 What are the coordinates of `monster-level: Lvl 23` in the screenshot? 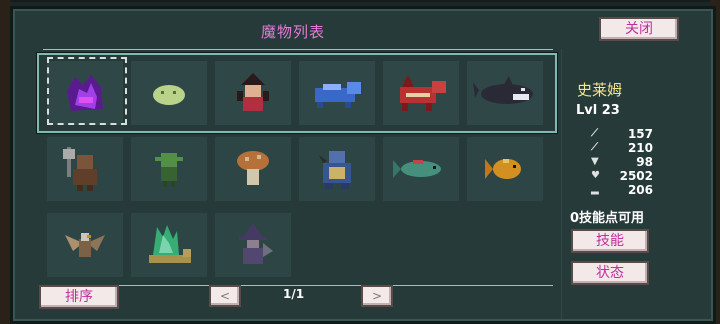 It's located at (598, 110).